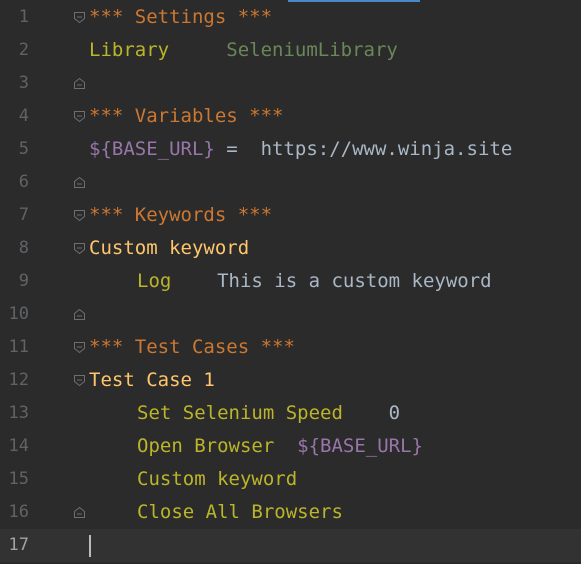  I want to click on code-text: Open Browser ${BASE_URL}, so click(256, 446).